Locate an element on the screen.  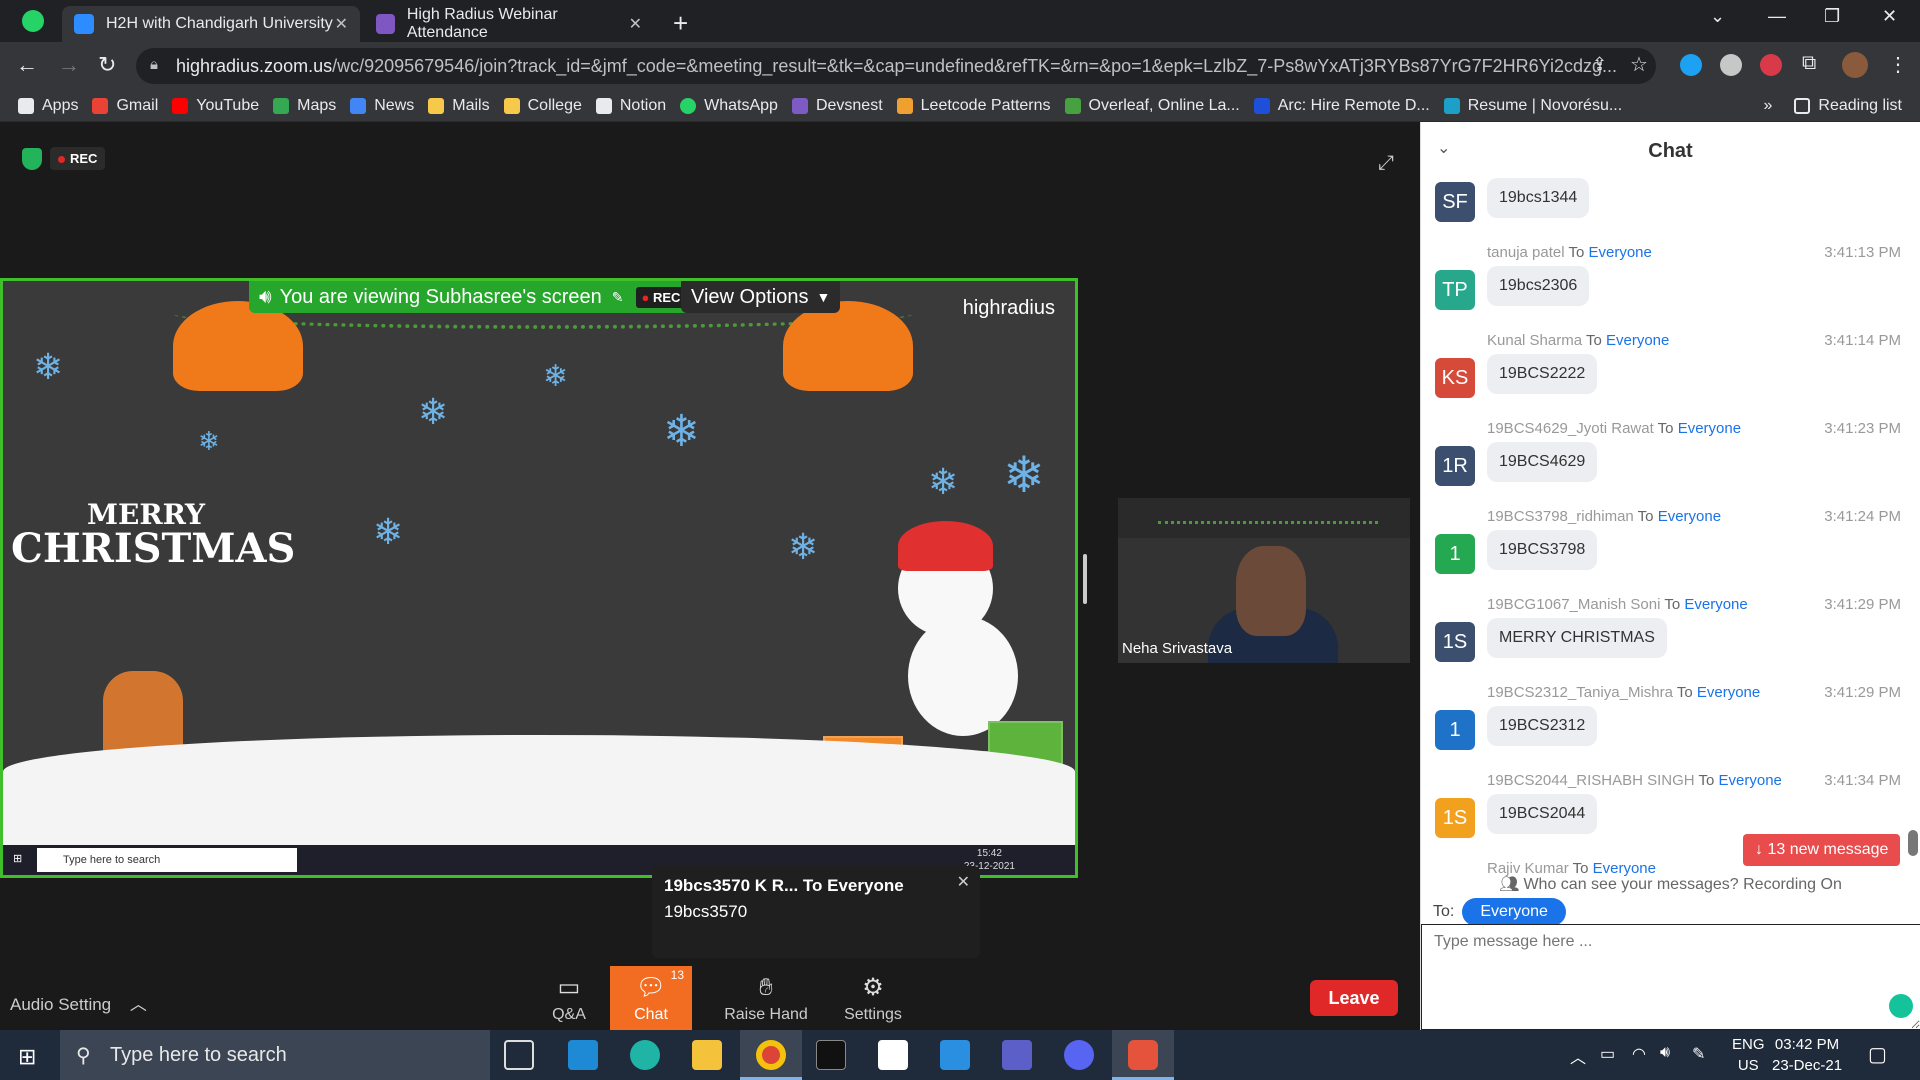
battery-icon: ▭ is located at coordinates (1607, 1054).